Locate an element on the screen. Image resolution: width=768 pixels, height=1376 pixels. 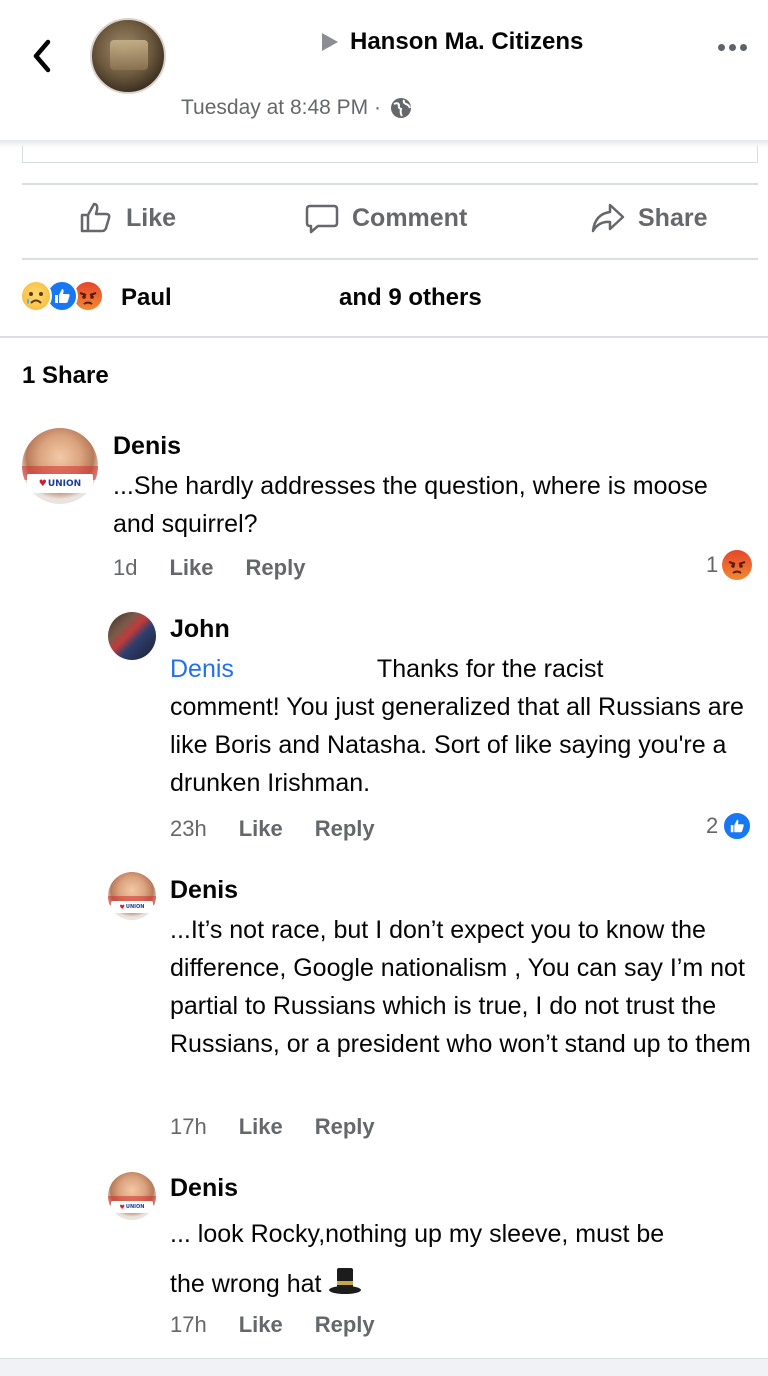
post-content-box is located at coordinates (390, 154).